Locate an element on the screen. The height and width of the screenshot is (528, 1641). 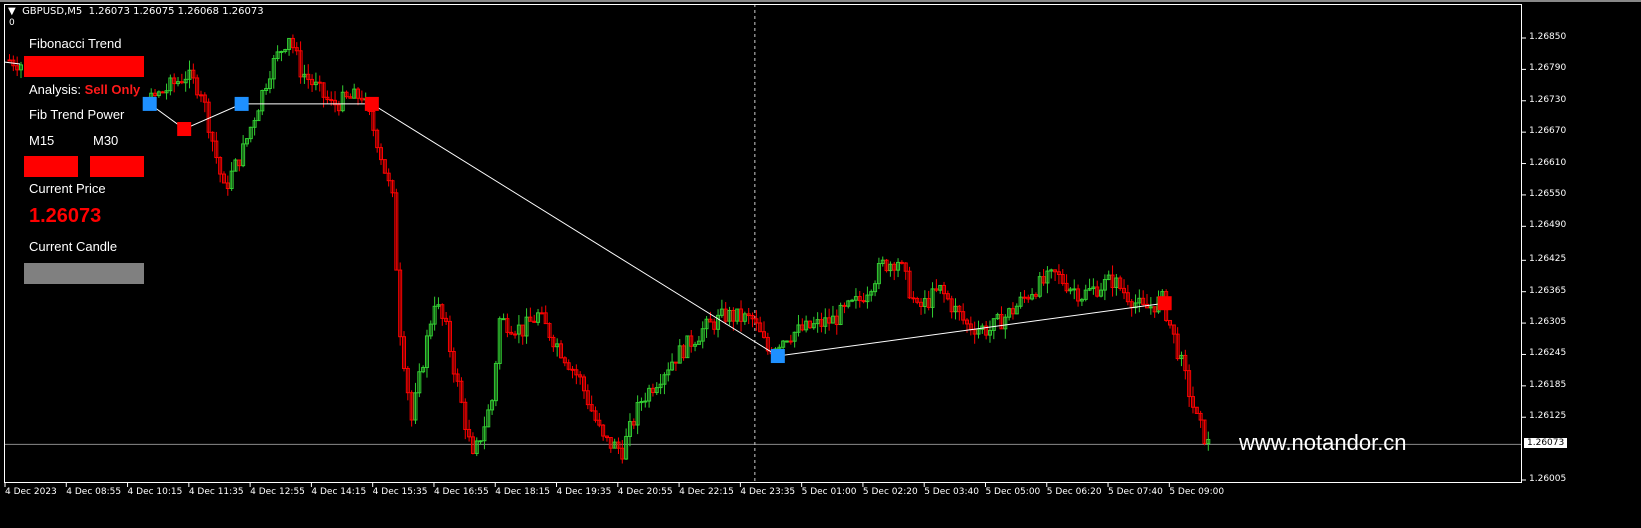
current-price-label: Current Price is located at coordinates (67, 188).